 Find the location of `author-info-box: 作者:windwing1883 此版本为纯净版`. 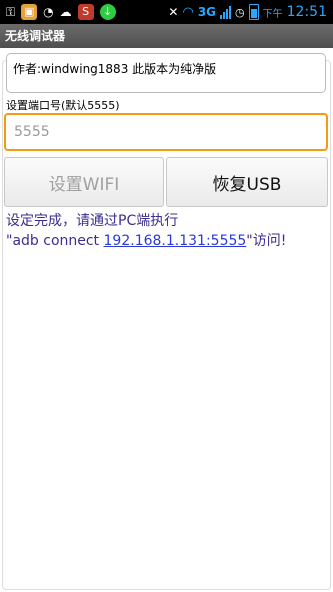

author-info-box: 作者:windwing1883 此版本为纯净版 is located at coordinates (166, 73).